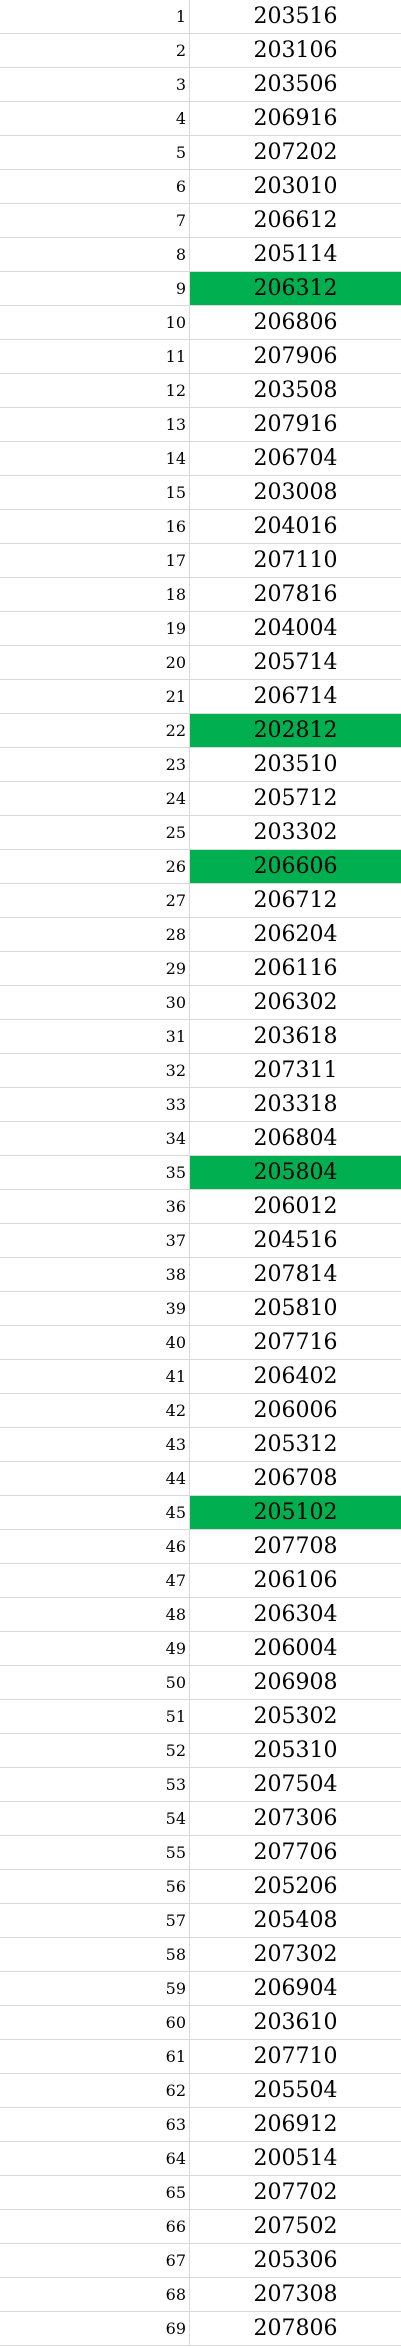 Image resolution: width=401 pixels, height=2347 pixels. What do you see at coordinates (95, 2056) in the screenshot?
I see `row-index-cell: 61` at bounding box center [95, 2056].